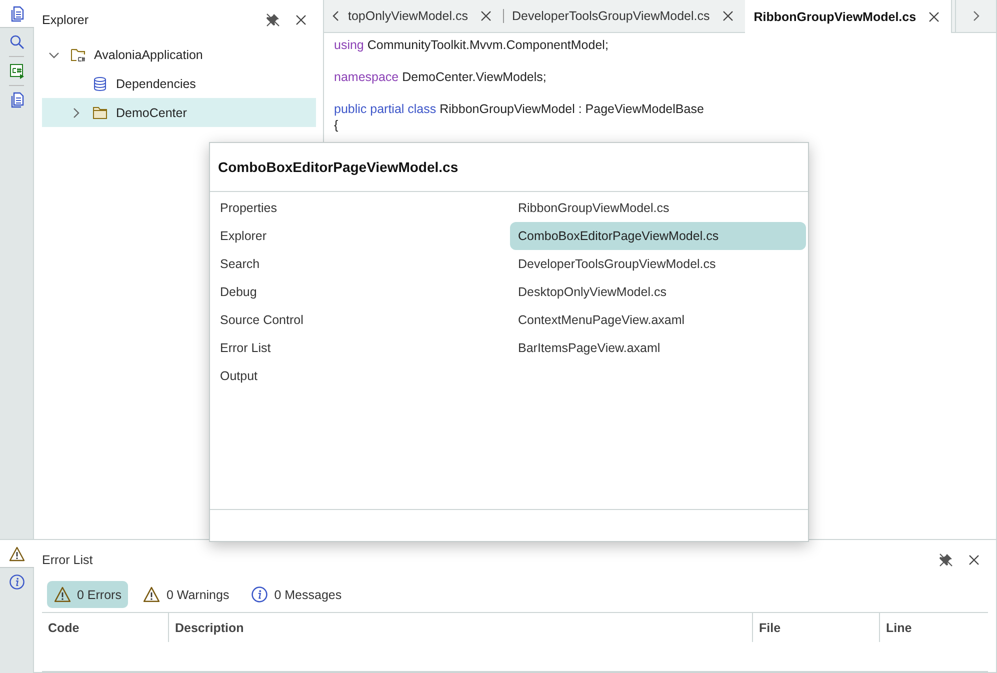 Image resolution: width=997 pixels, height=673 pixels. Describe the element at coordinates (623, 16) in the screenshot. I see `editor-tab: DeveloperToolsGroupViewModel.cs` at that location.